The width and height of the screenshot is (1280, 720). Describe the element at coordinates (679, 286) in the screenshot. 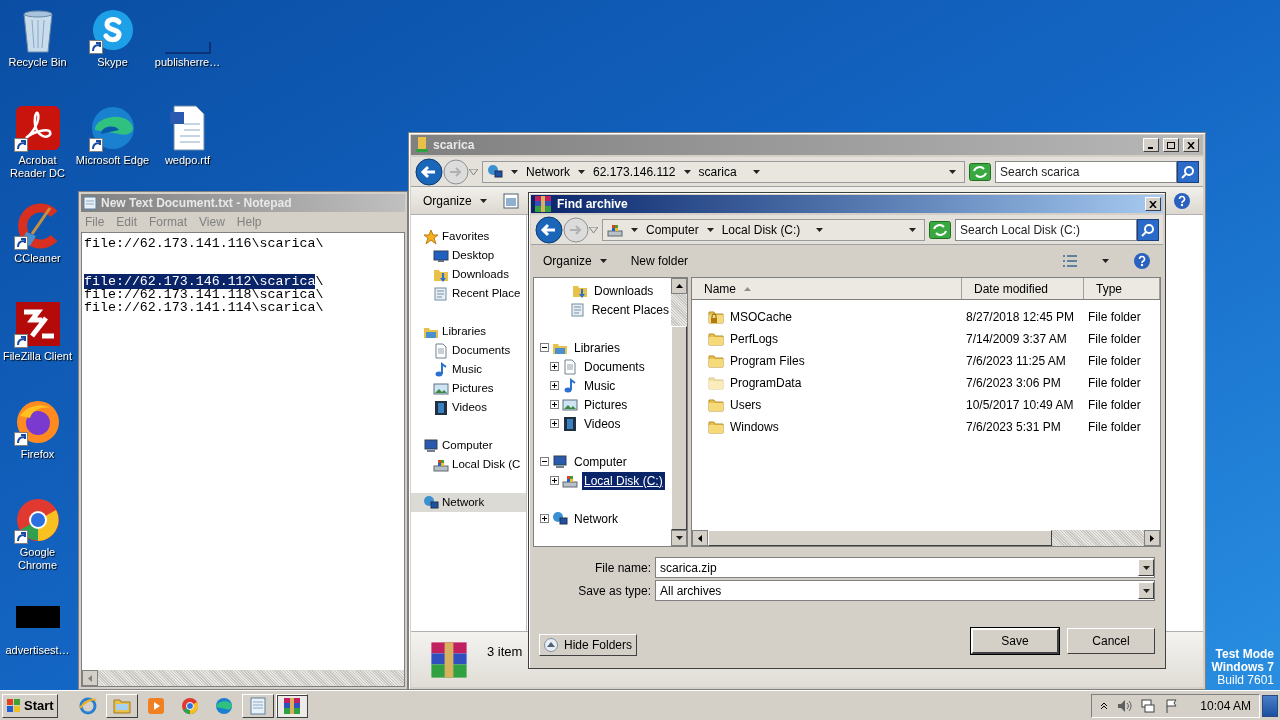

I see `scroll-up-icon` at that location.